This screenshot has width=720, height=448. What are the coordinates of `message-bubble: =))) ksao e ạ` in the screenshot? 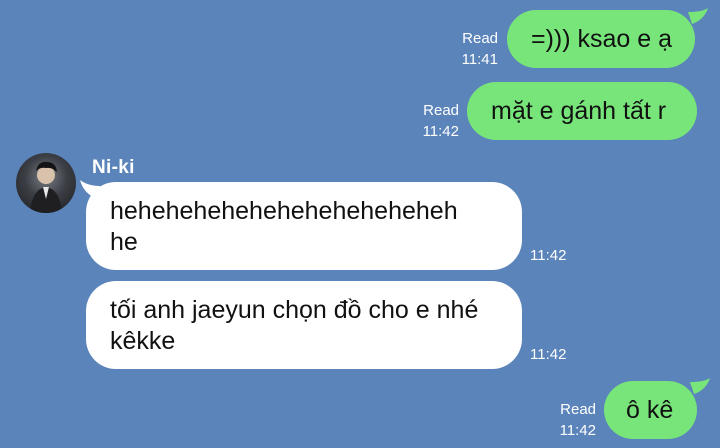 It's located at (601, 39).